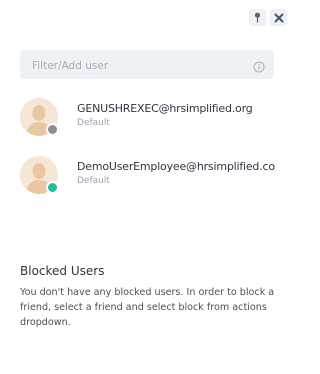 The width and height of the screenshot is (320, 374). Describe the element at coordinates (157, 185) in the screenshot. I see `user-list-item: DemoUserEmployee@hrsimplified.co Default` at that location.